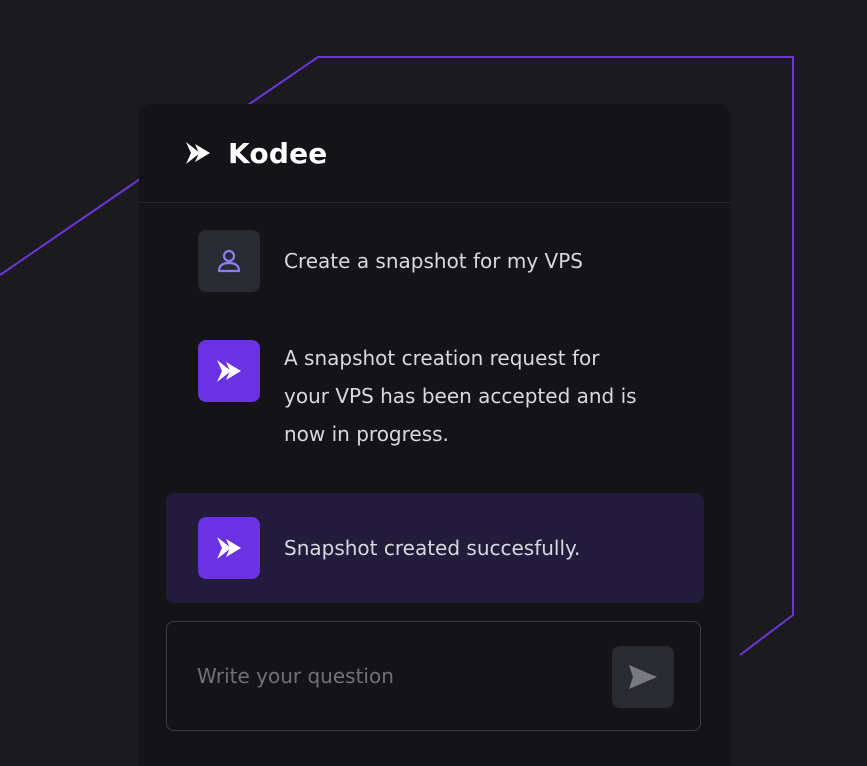 The width and height of the screenshot is (867, 766). I want to click on user-message: Create a snapshot for my VPS, so click(434, 261).